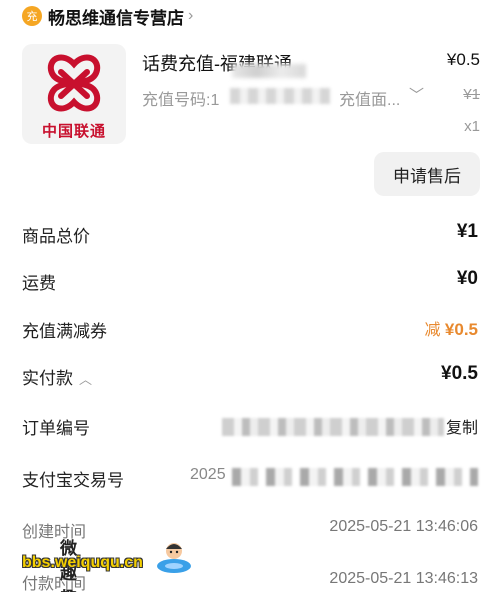 Image resolution: width=500 pixels, height=592 pixels. I want to click on store-header: 充 畅思维通信专营店 ›, so click(107, 16).